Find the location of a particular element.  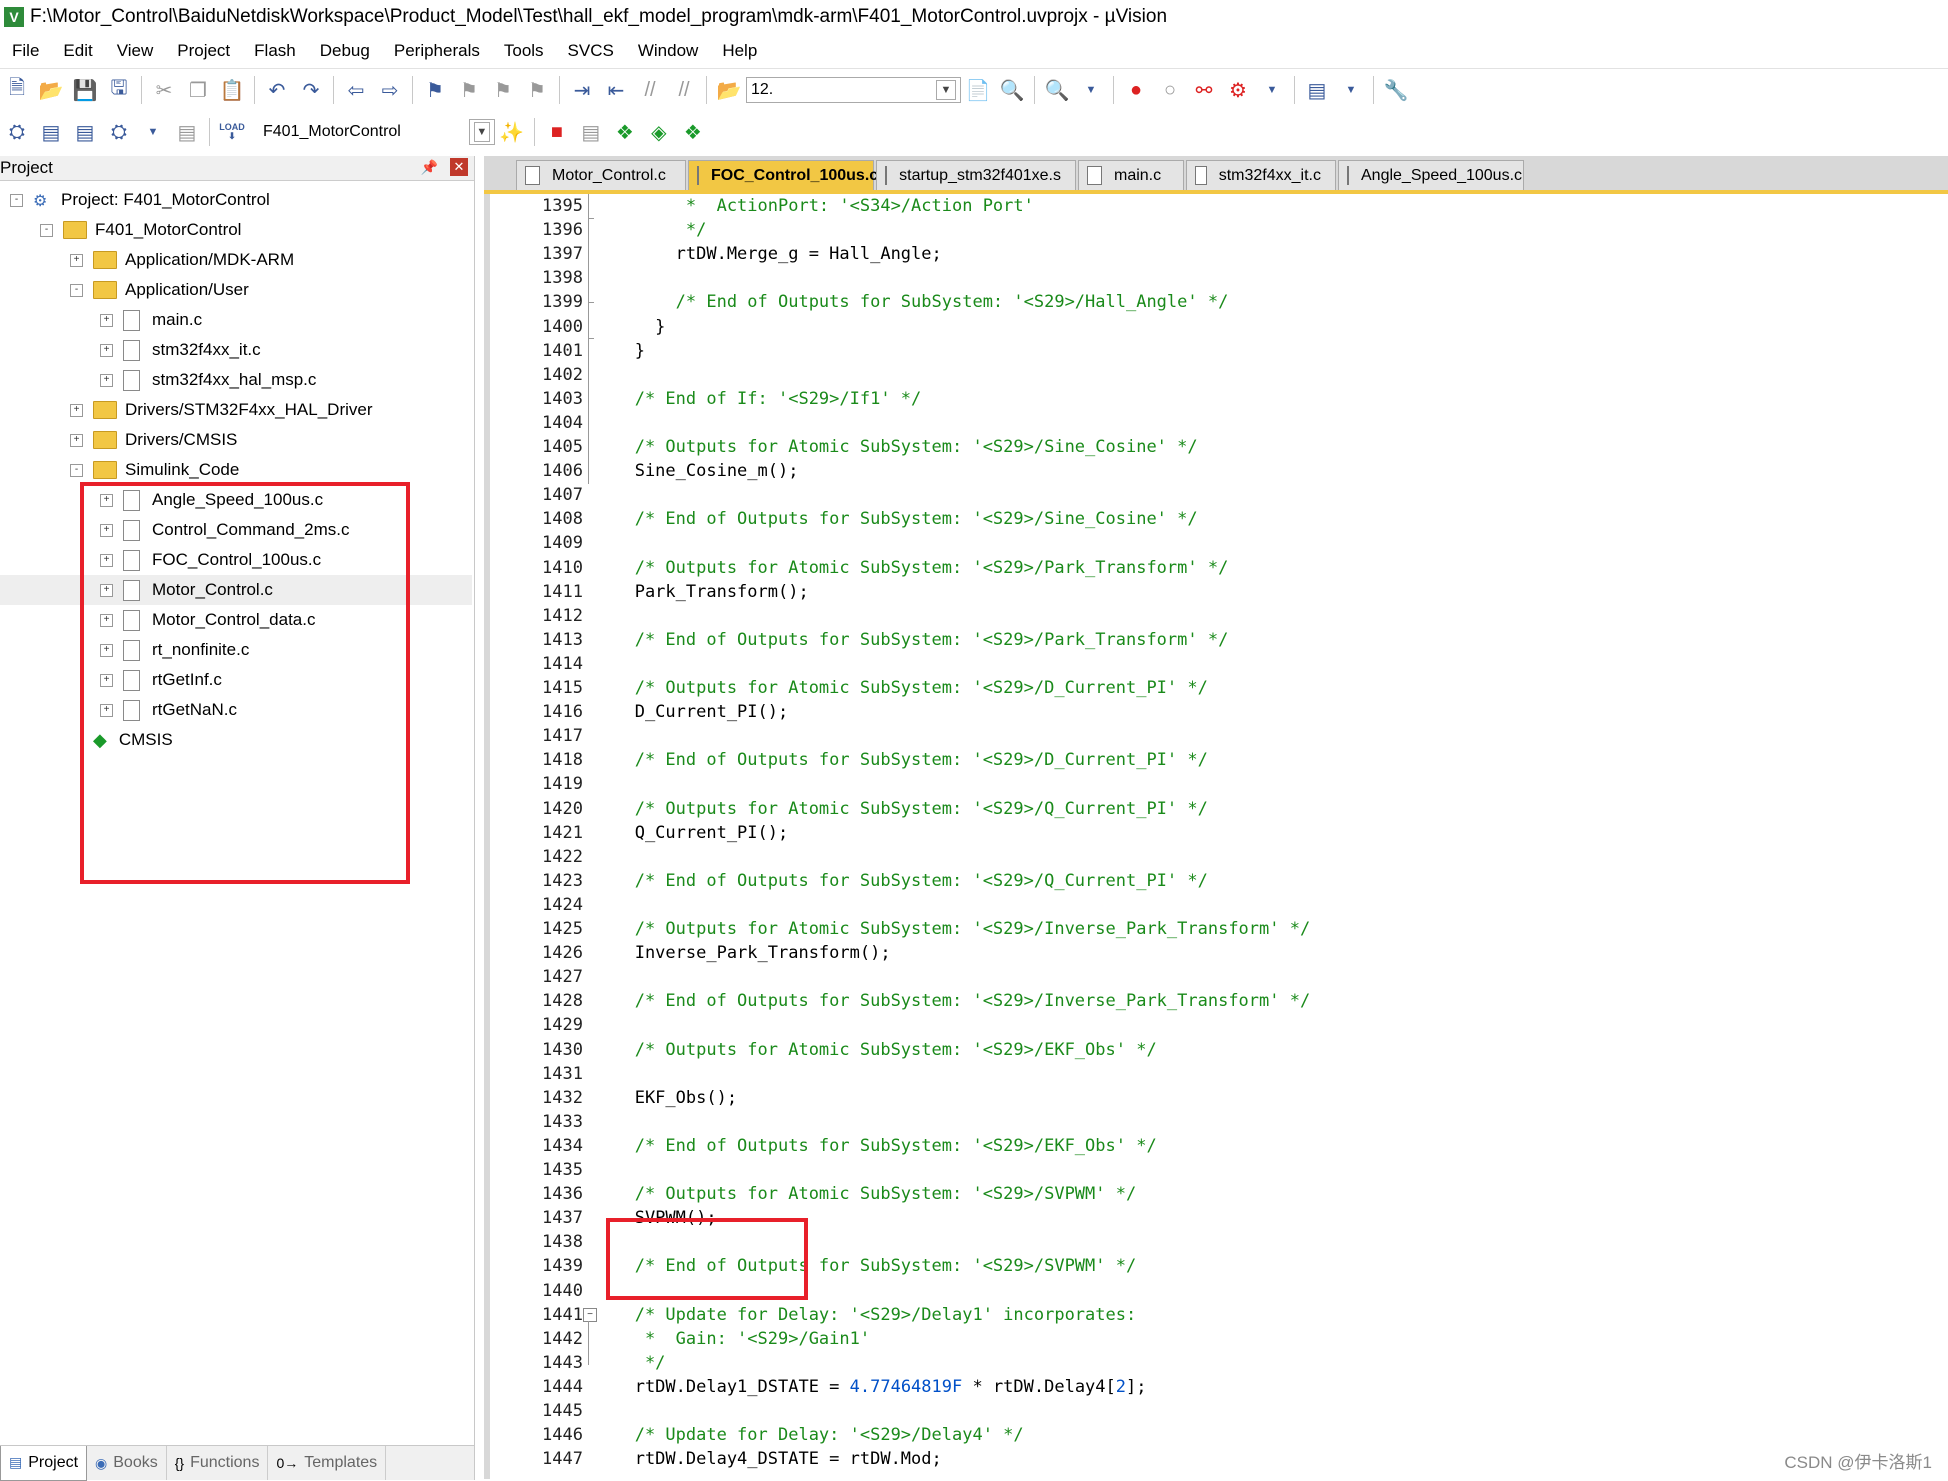

tree-item-simulink-code: - Simulink_Code is located at coordinates (119, 470).